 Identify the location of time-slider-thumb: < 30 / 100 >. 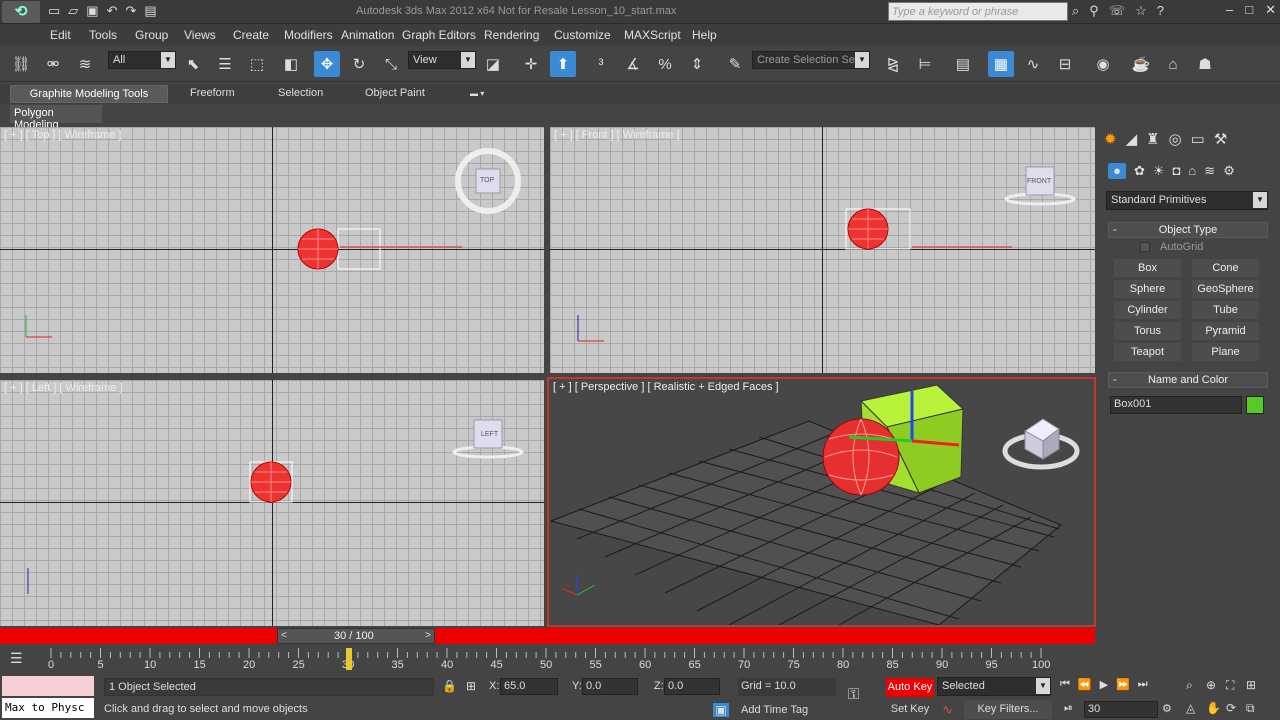
(356, 636).